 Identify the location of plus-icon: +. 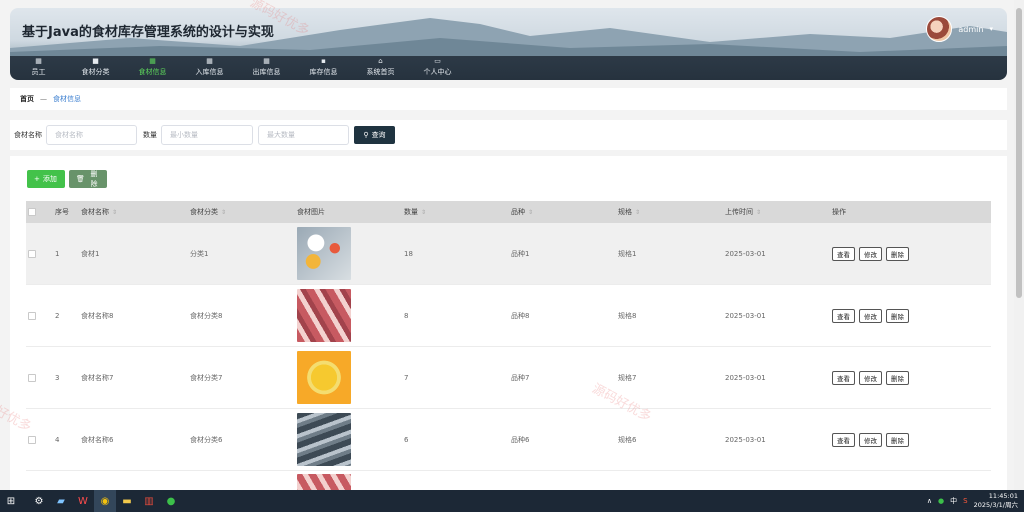
(37, 179).